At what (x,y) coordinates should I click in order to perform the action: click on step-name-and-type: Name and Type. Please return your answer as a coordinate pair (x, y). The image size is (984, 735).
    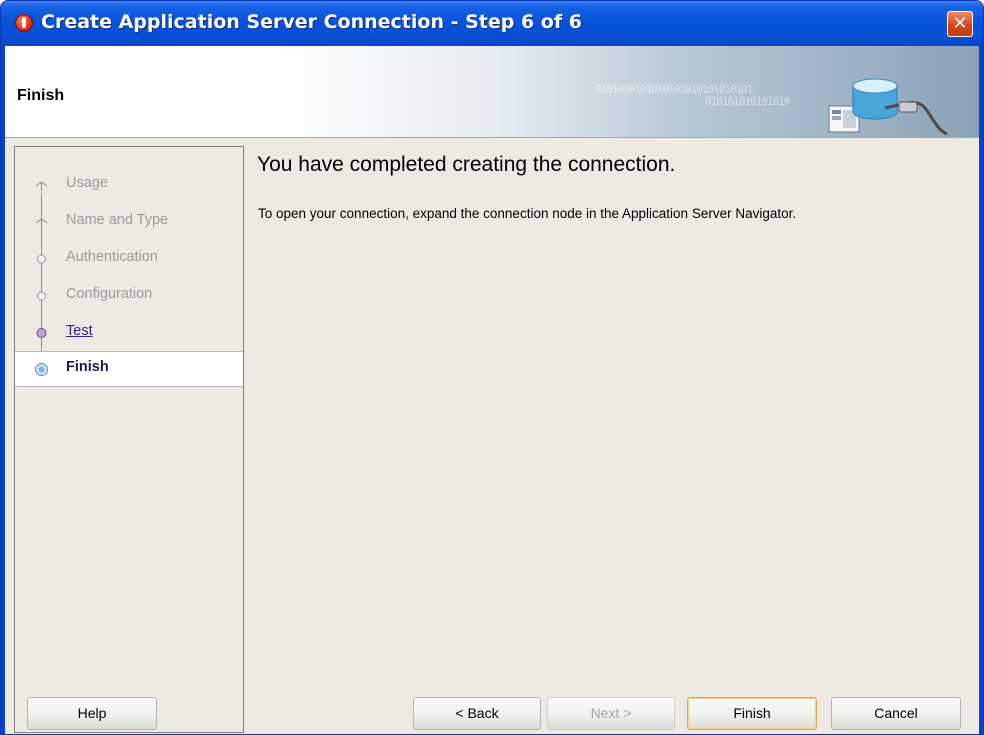
    Looking at the image, I should click on (129, 221).